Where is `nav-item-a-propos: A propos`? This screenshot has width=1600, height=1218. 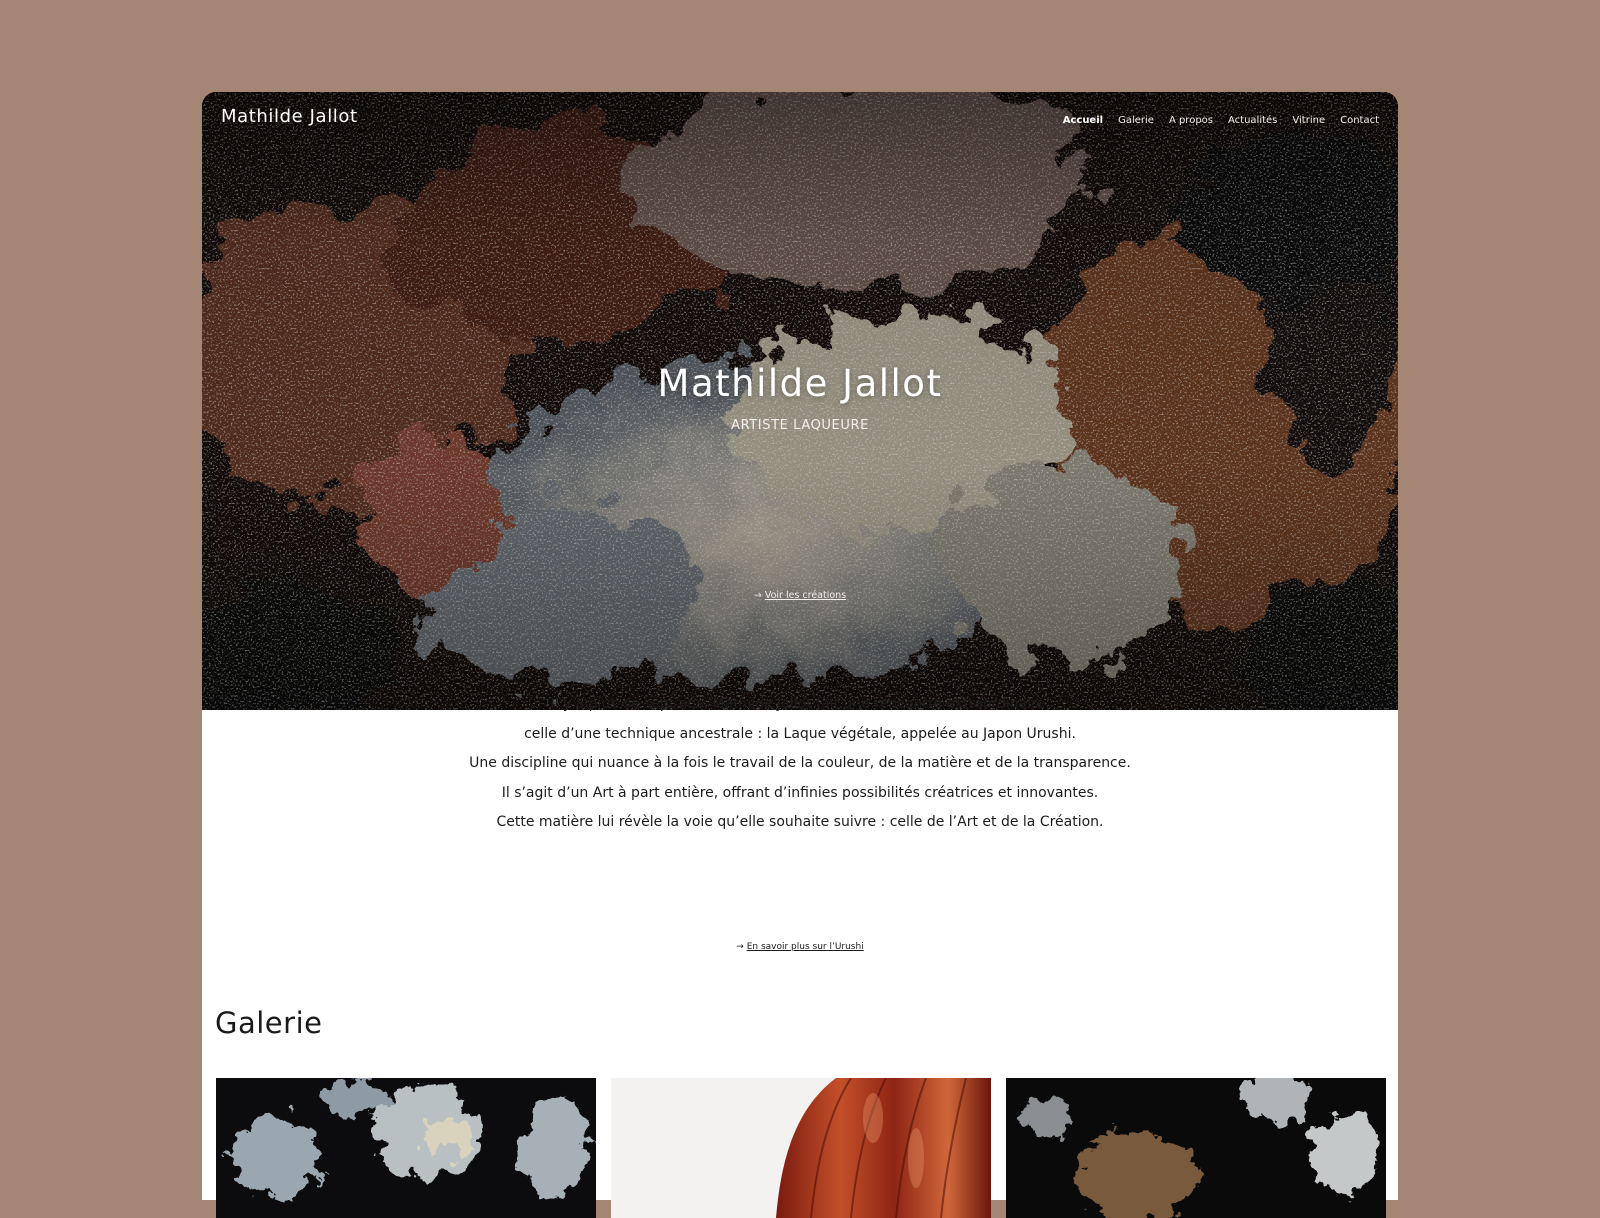 nav-item-a-propos: A propos is located at coordinates (1191, 119).